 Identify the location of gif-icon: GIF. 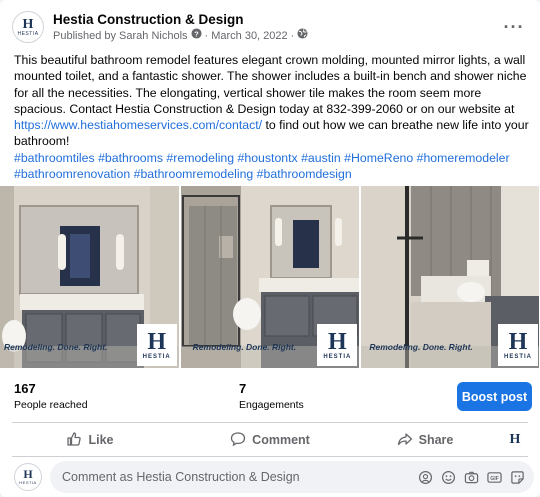
(494, 477).